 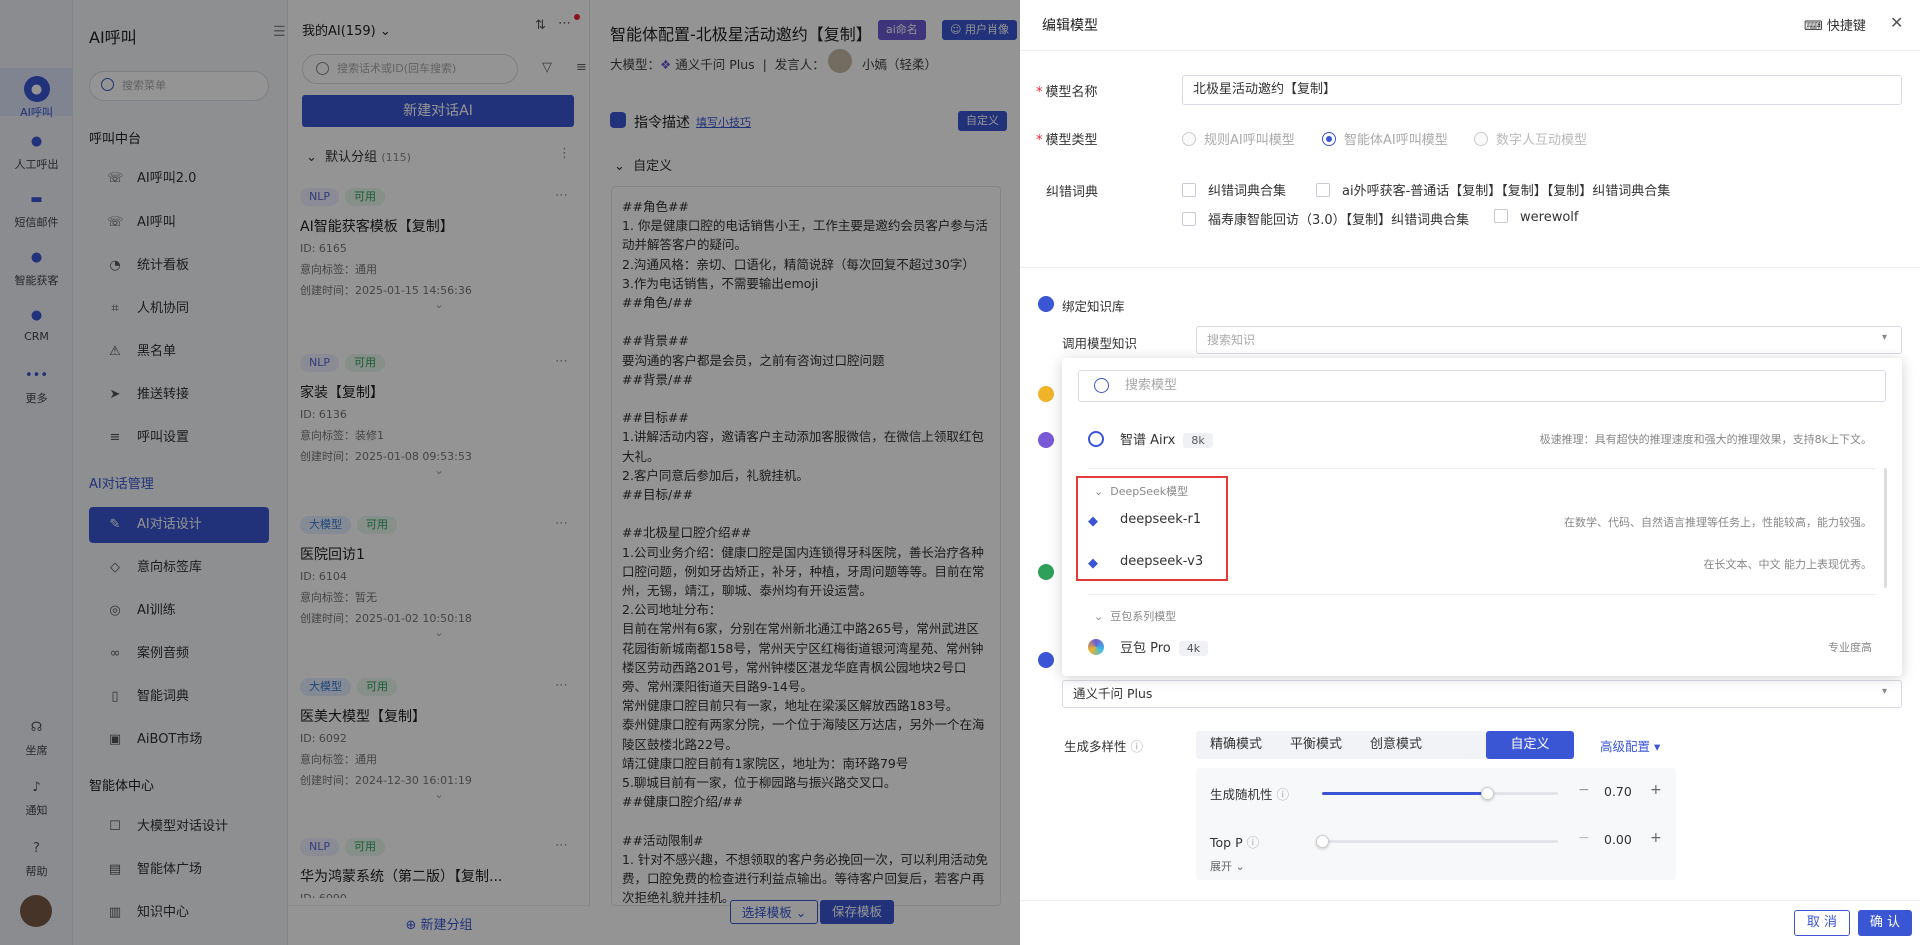 What do you see at coordinates (1482, 646) in the screenshot?
I see `model-option-doubao-pro: 豆包 Pro 4k 专业度高` at bounding box center [1482, 646].